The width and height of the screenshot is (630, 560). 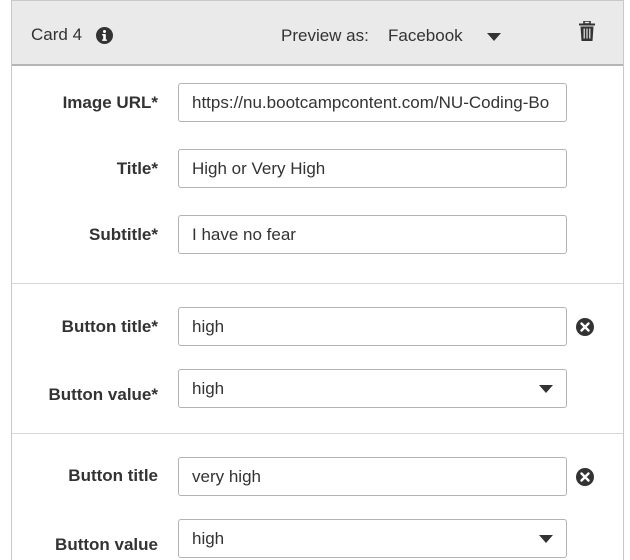 What do you see at coordinates (104, 35) in the screenshot?
I see `info-icon` at bounding box center [104, 35].